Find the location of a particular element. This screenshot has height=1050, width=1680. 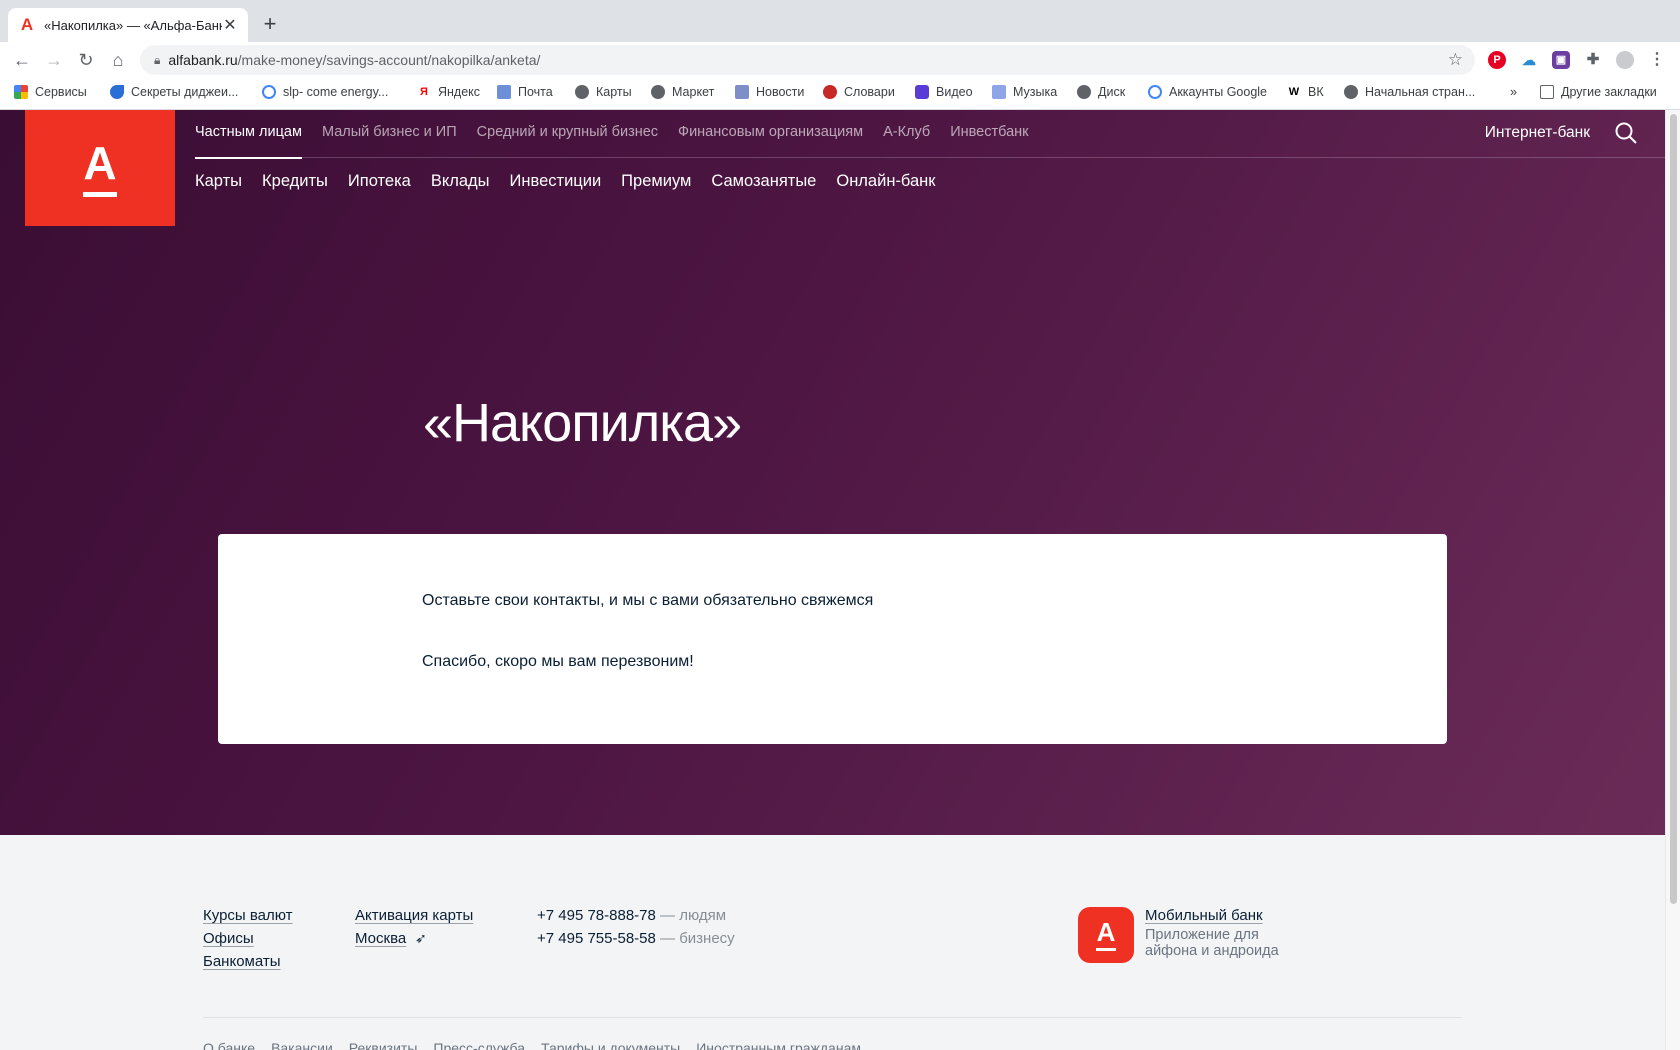

top-nav-item-5: А-Клуб is located at coordinates (906, 138).